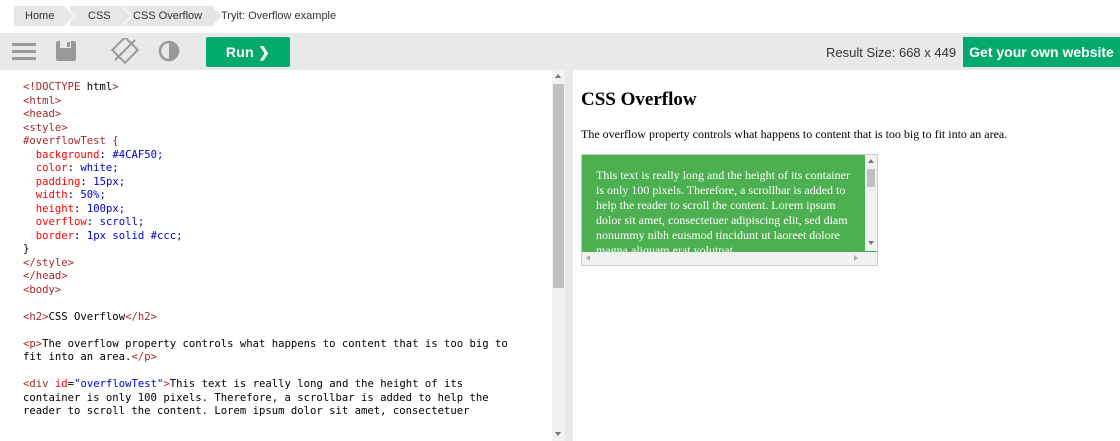 This screenshot has width=1120, height=441. Describe the element at coordinates (66, 51) in the screenshot. I see `save-icon` at that location.